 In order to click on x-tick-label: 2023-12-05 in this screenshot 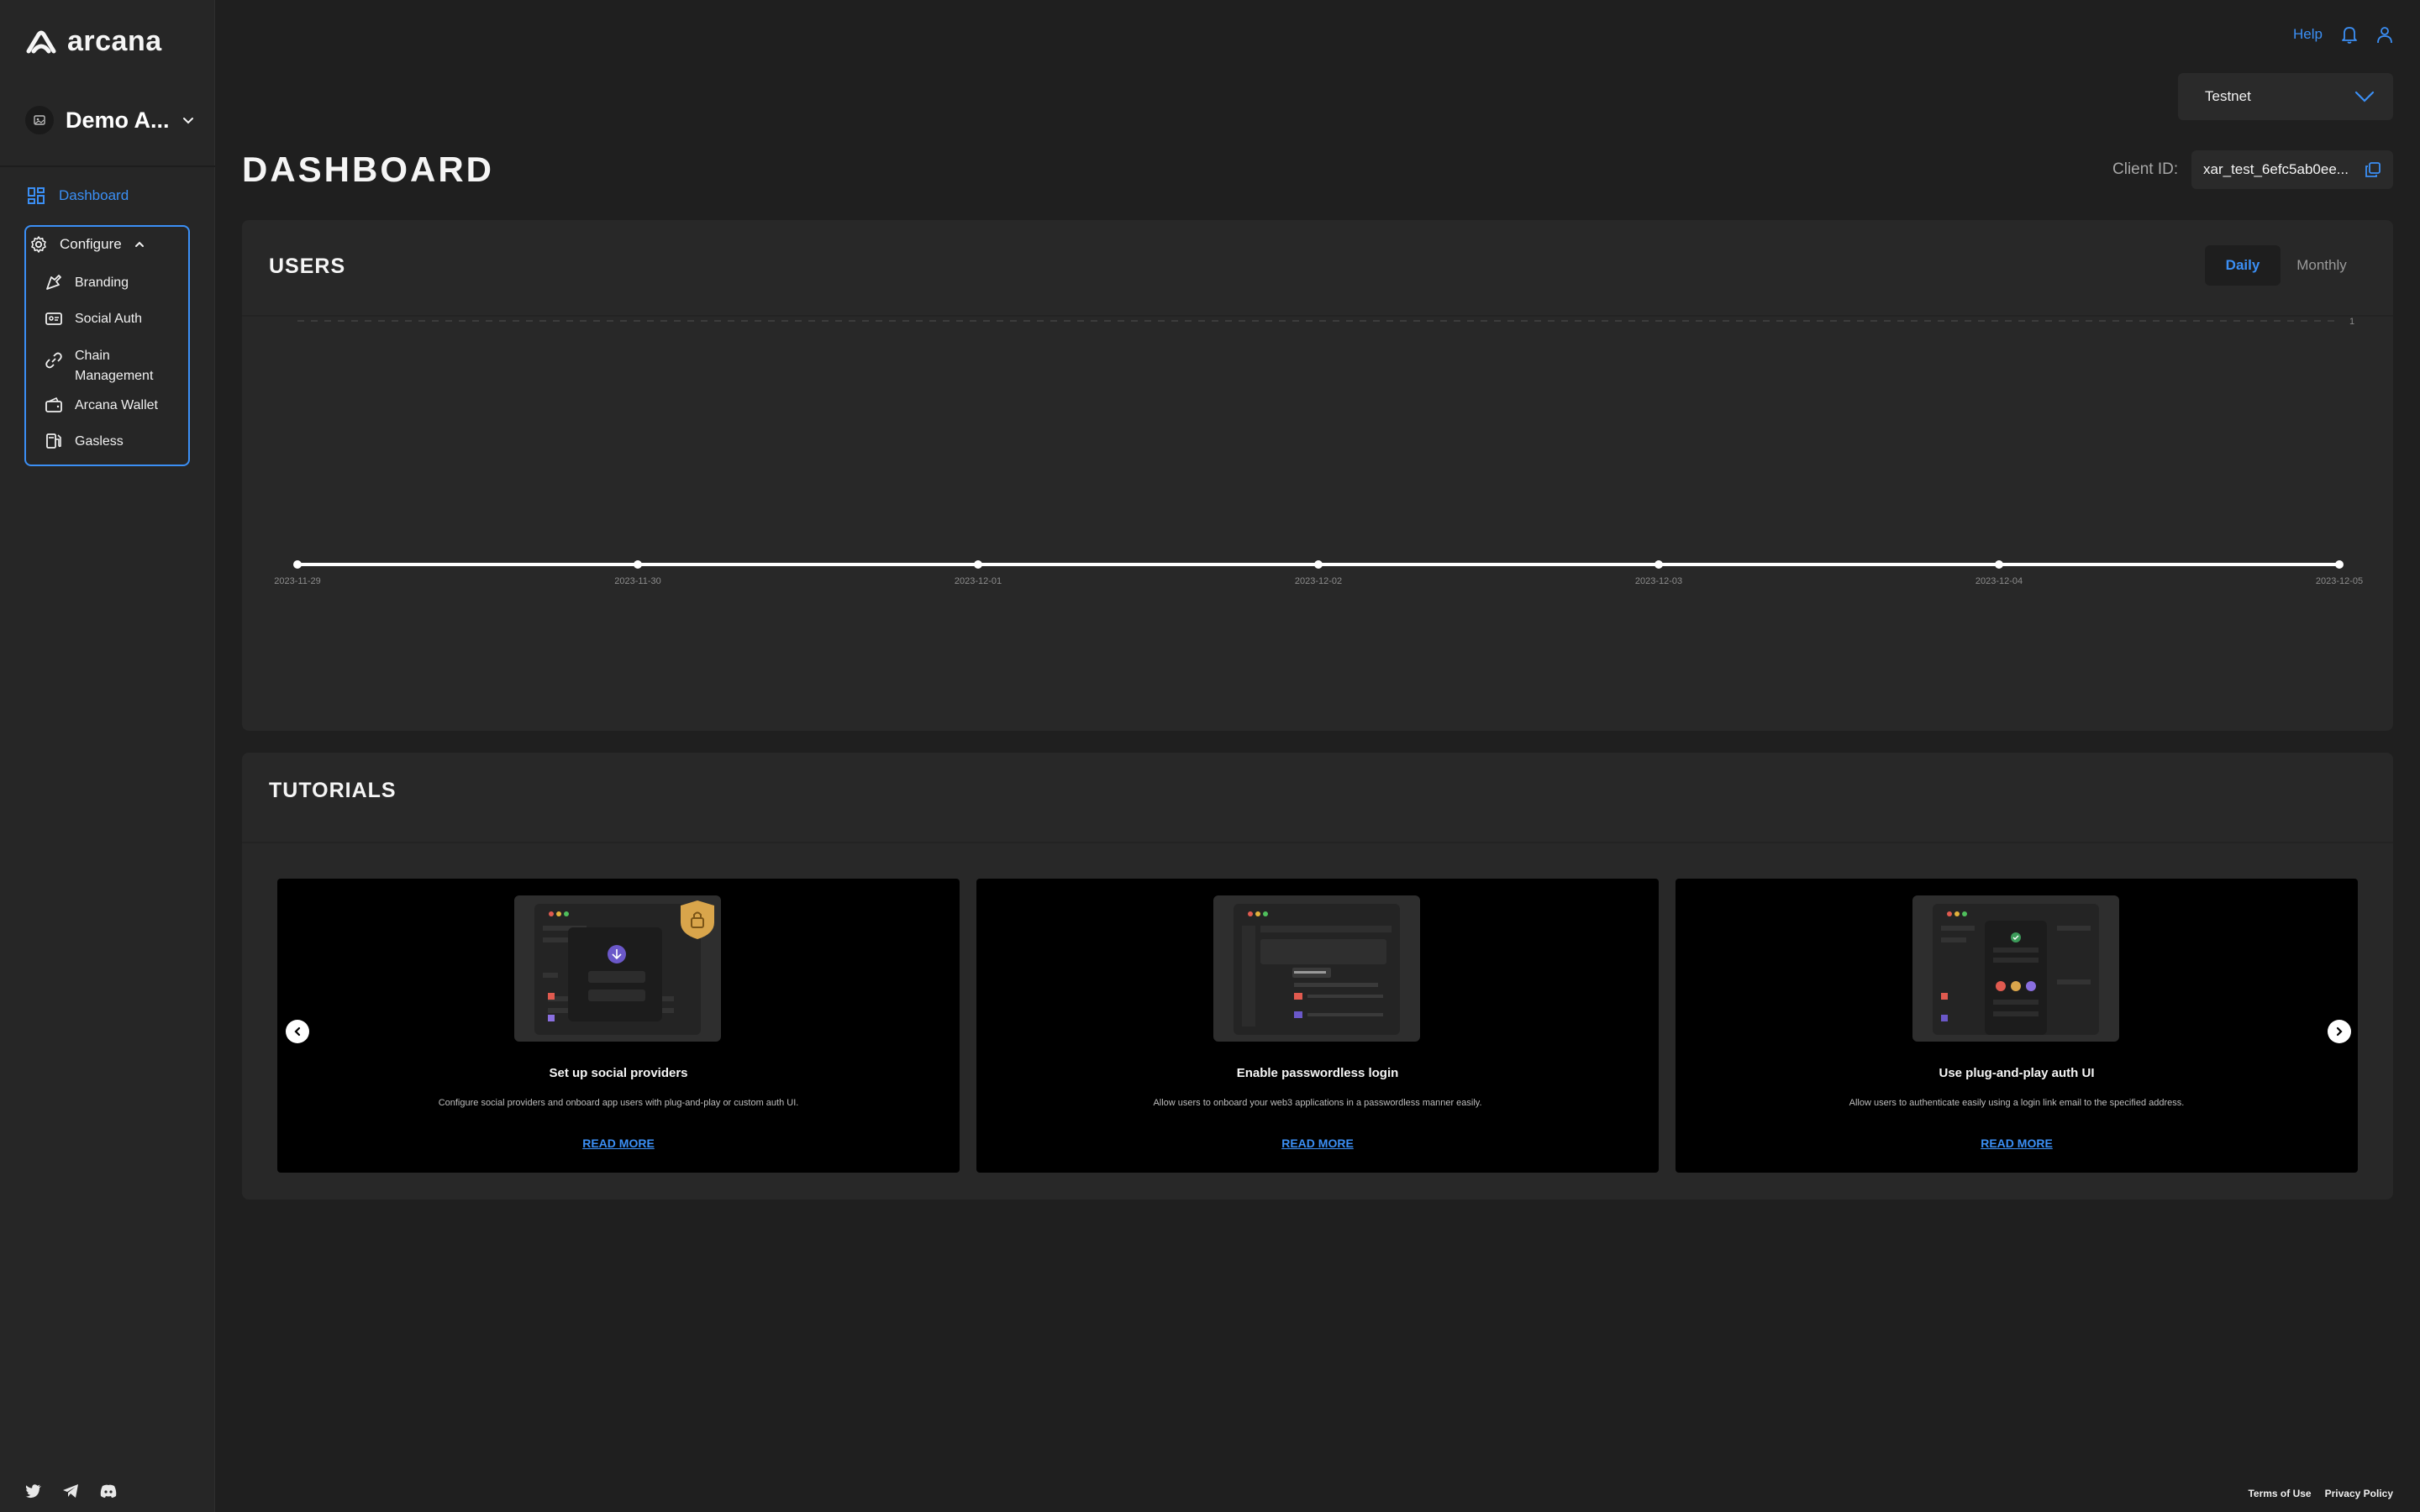, I will do `click(2339, 581)`.